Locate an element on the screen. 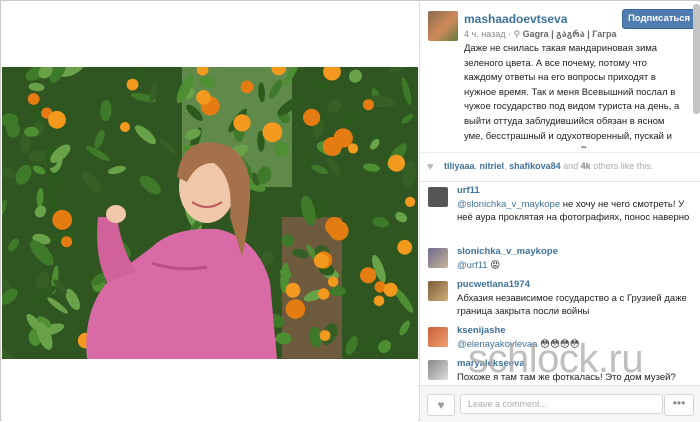 The image size is (700, 422). post-time: 4 ч. назад is located at coordinates (484, 34).